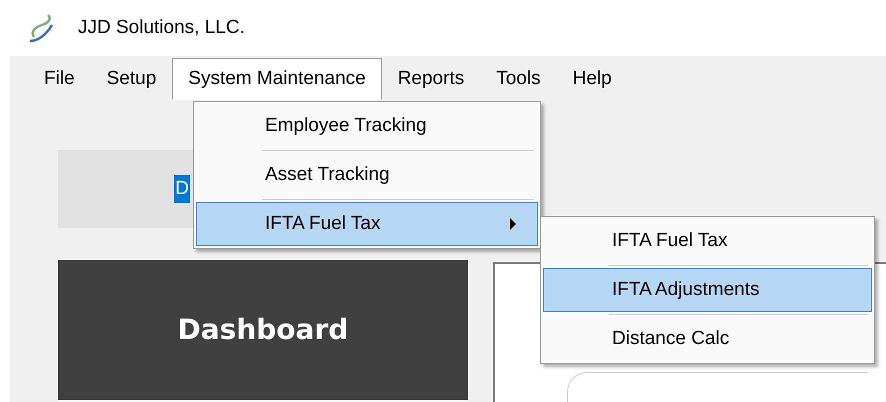 The height and width of the screenshot is (402, 886). What do you see at coordinates (431, 79) in the screenshot?
I see `menu-bar-item: Reports` at bounding box center [431, 79].